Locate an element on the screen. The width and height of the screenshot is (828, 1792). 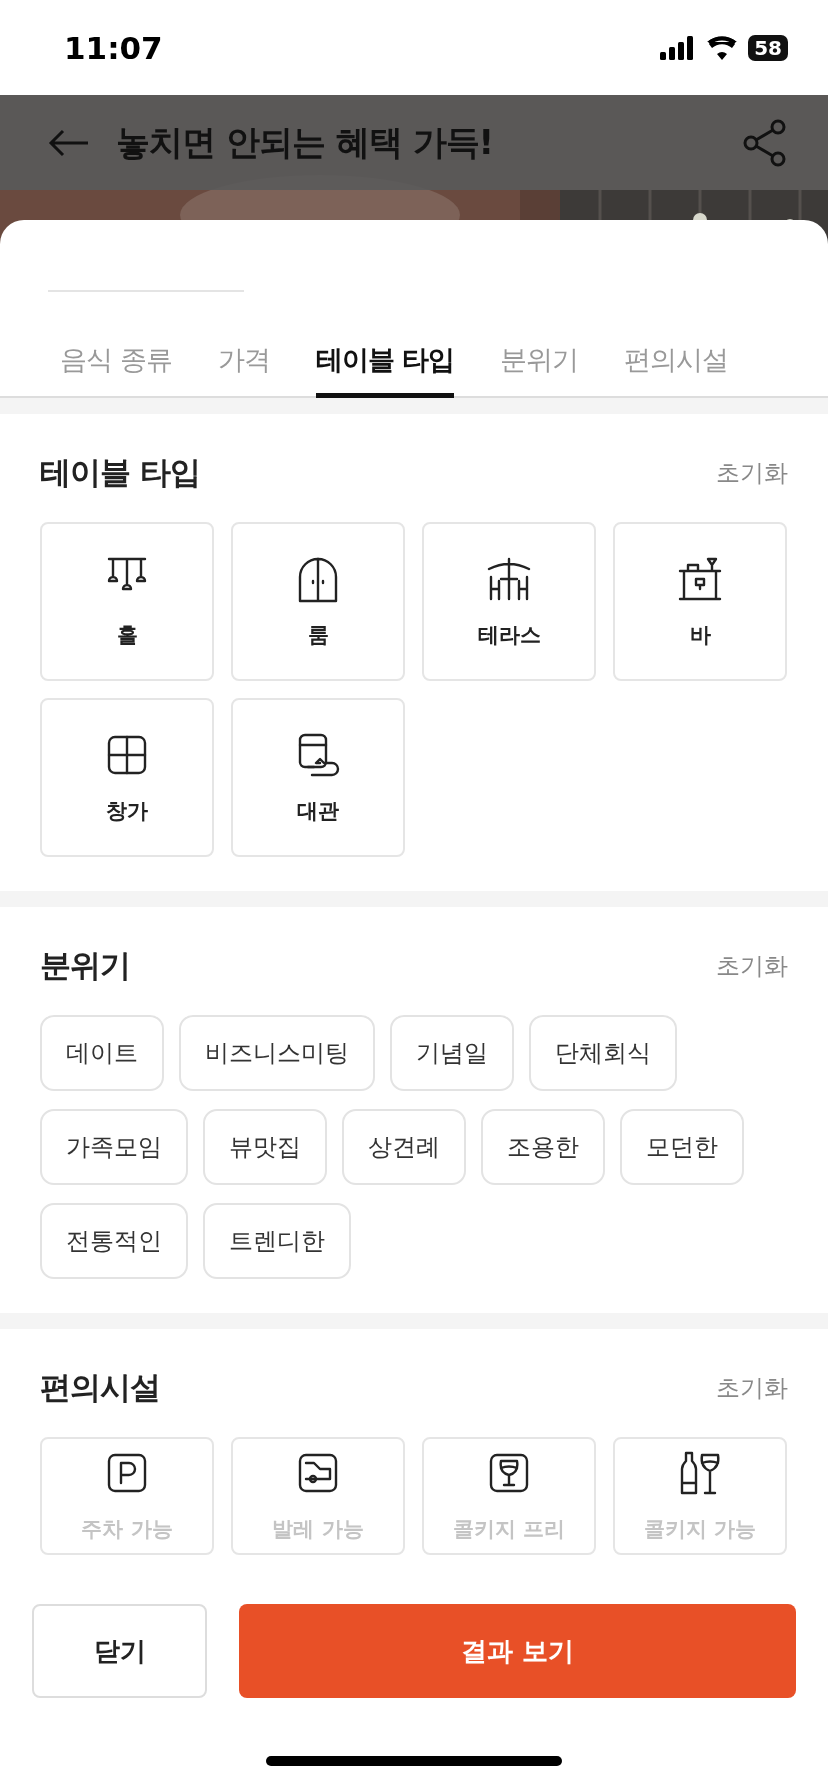
option-card: 바 is located at coordinates (700, 601).